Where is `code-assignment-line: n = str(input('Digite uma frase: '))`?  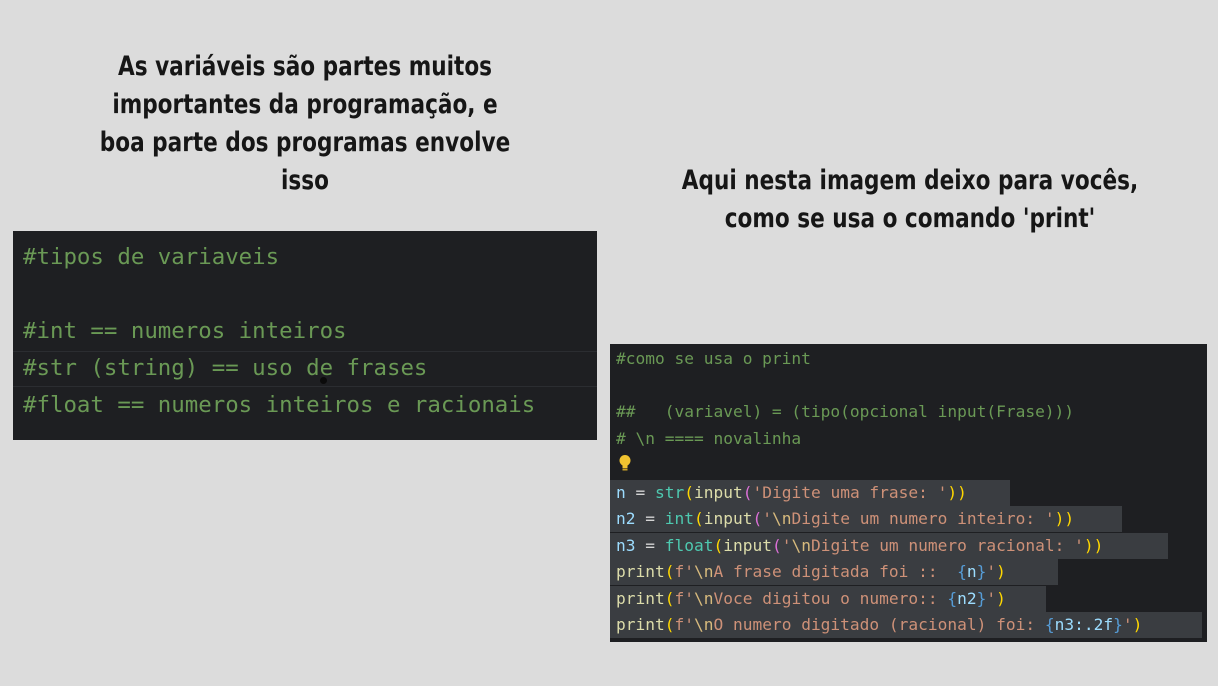
code-assignment-line: n = str(input('Digite uma frase: ')) is located at coordinates (791, 493).